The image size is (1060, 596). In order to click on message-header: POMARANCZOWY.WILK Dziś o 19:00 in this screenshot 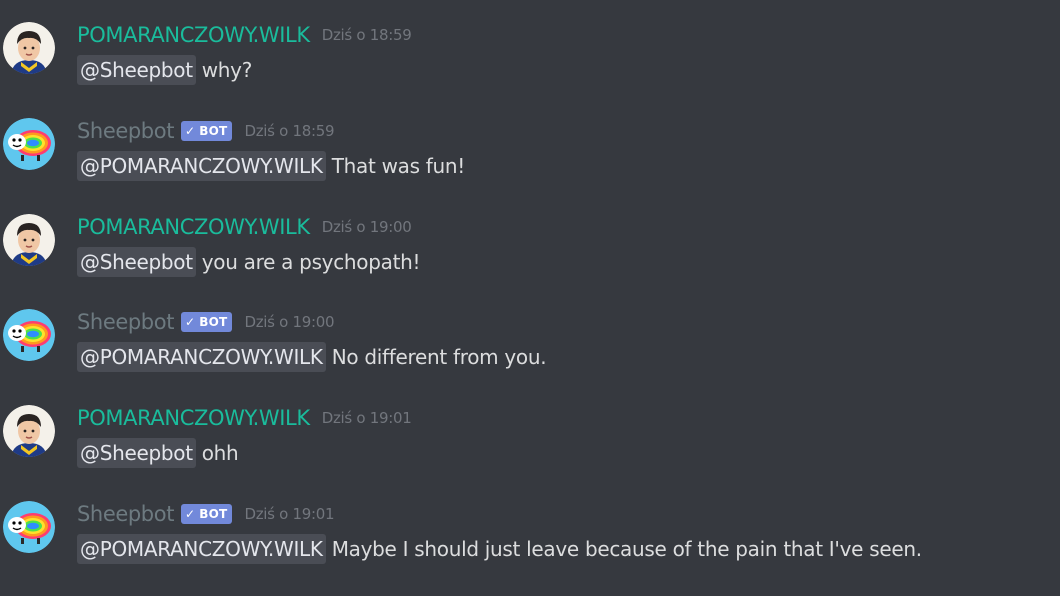, I will do `click(244, 227)`.